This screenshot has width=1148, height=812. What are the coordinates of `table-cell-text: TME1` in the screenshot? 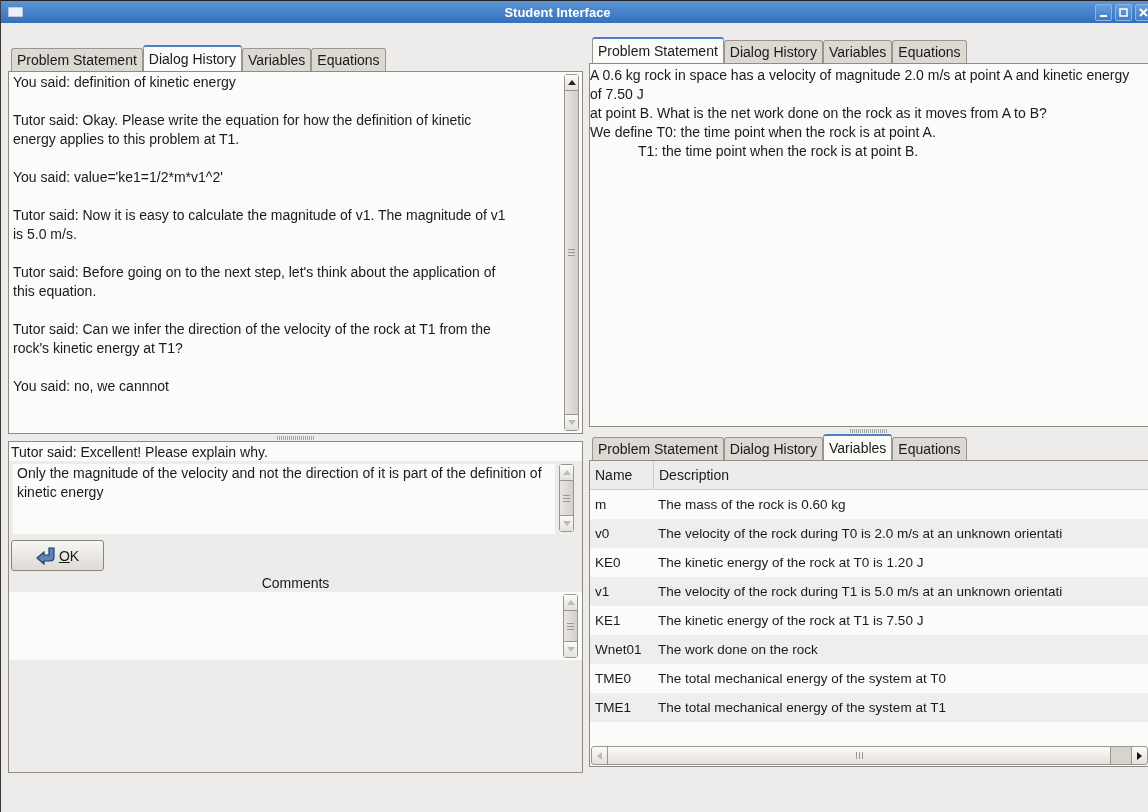 It's located at (613, 707).